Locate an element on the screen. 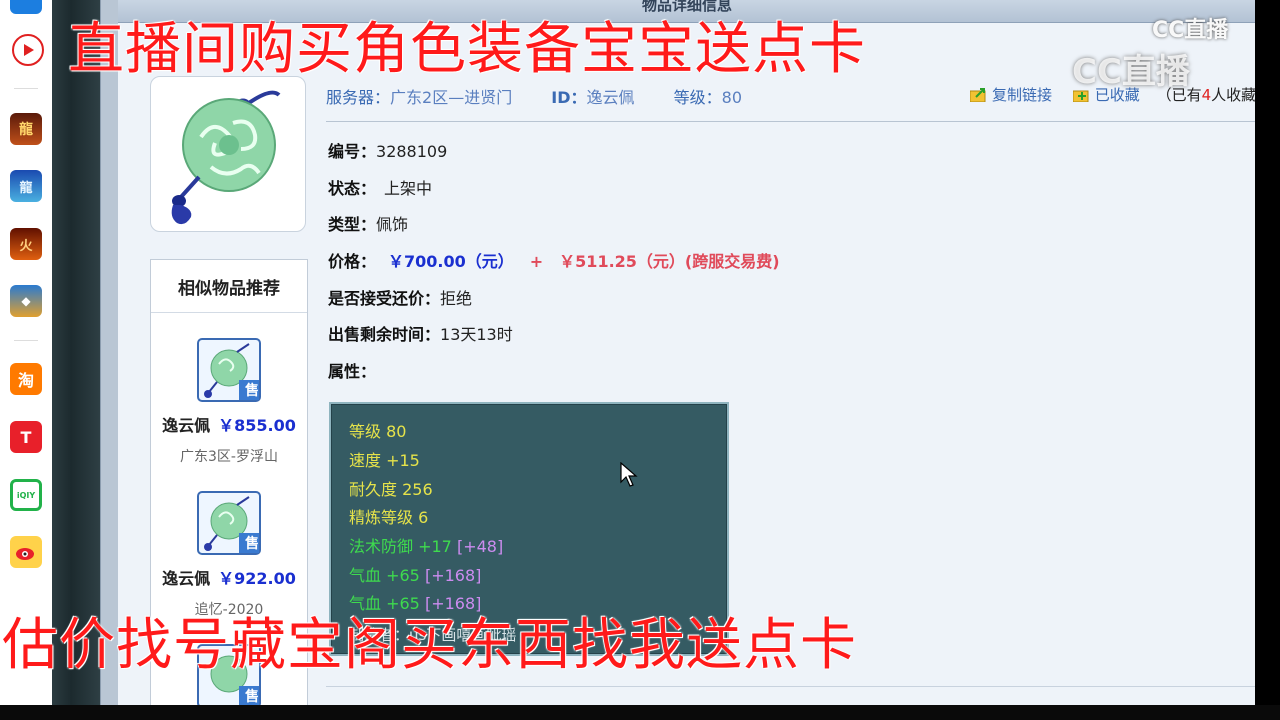  type-label: 类型： is located at coordinates (352, 224).